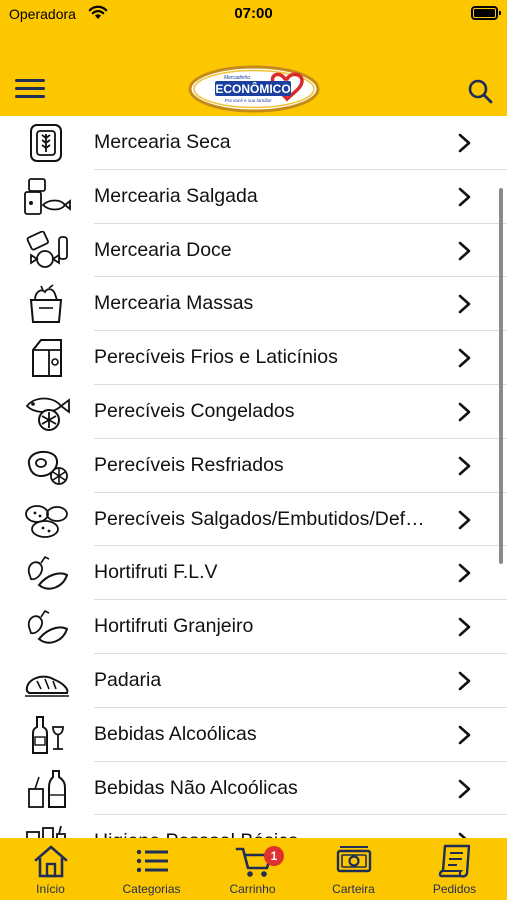  Describe the element at coordinates (128, 679) in the screenshot. I see `category-label: Padaria` at that location.